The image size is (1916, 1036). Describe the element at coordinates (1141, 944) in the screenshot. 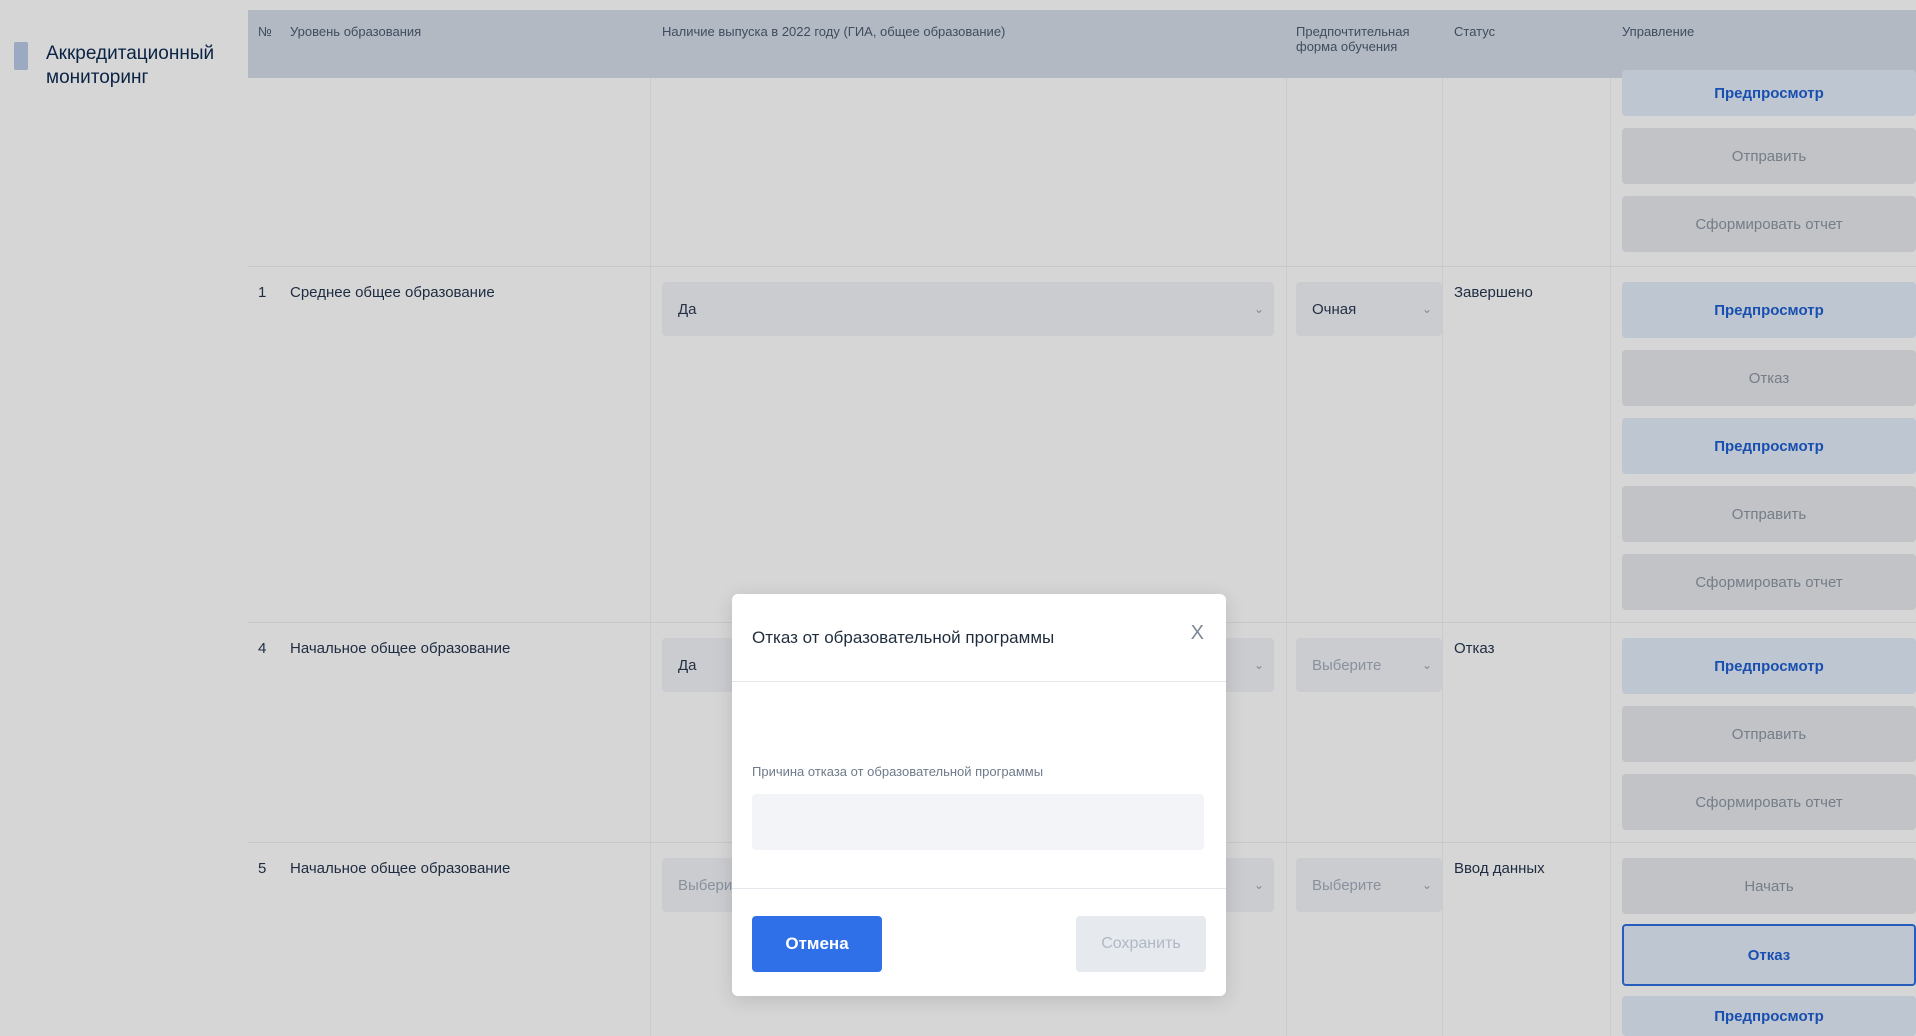

I see `save-button: Сохранить` at that location.